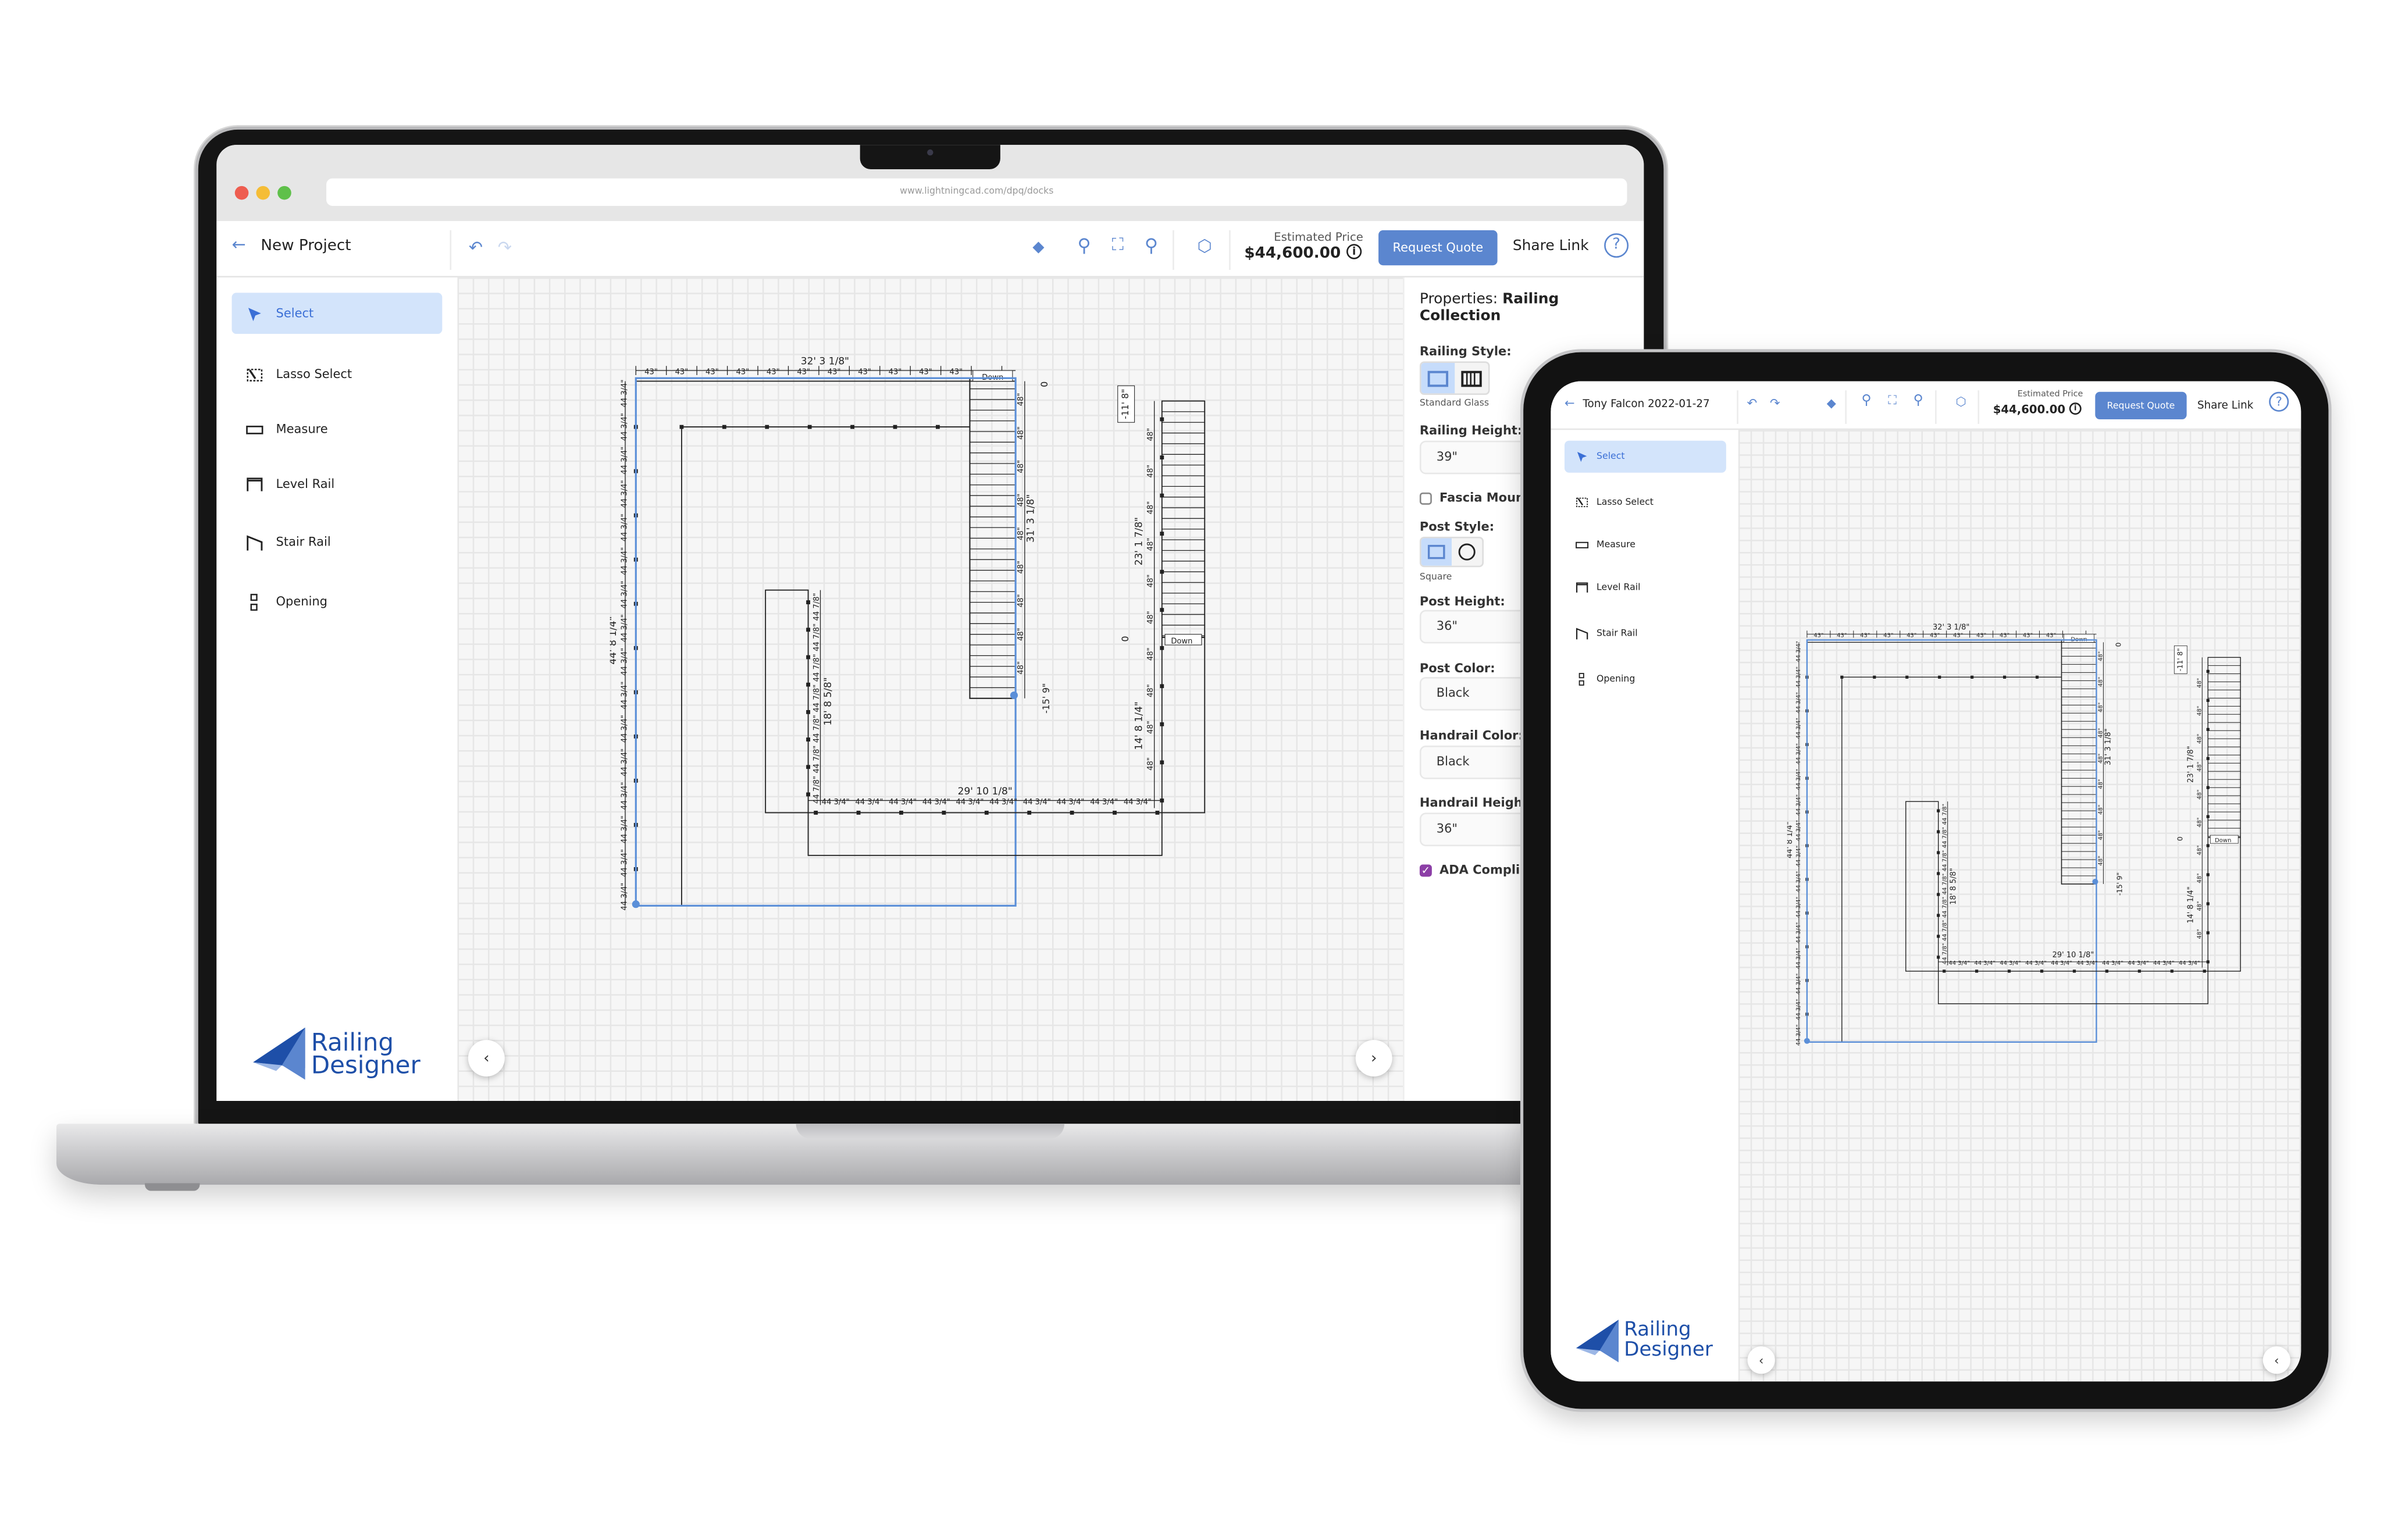  Describe the element at coordinates (1570, 404) in the screenshot. I see `arrow-left-icon: ←` at that location.